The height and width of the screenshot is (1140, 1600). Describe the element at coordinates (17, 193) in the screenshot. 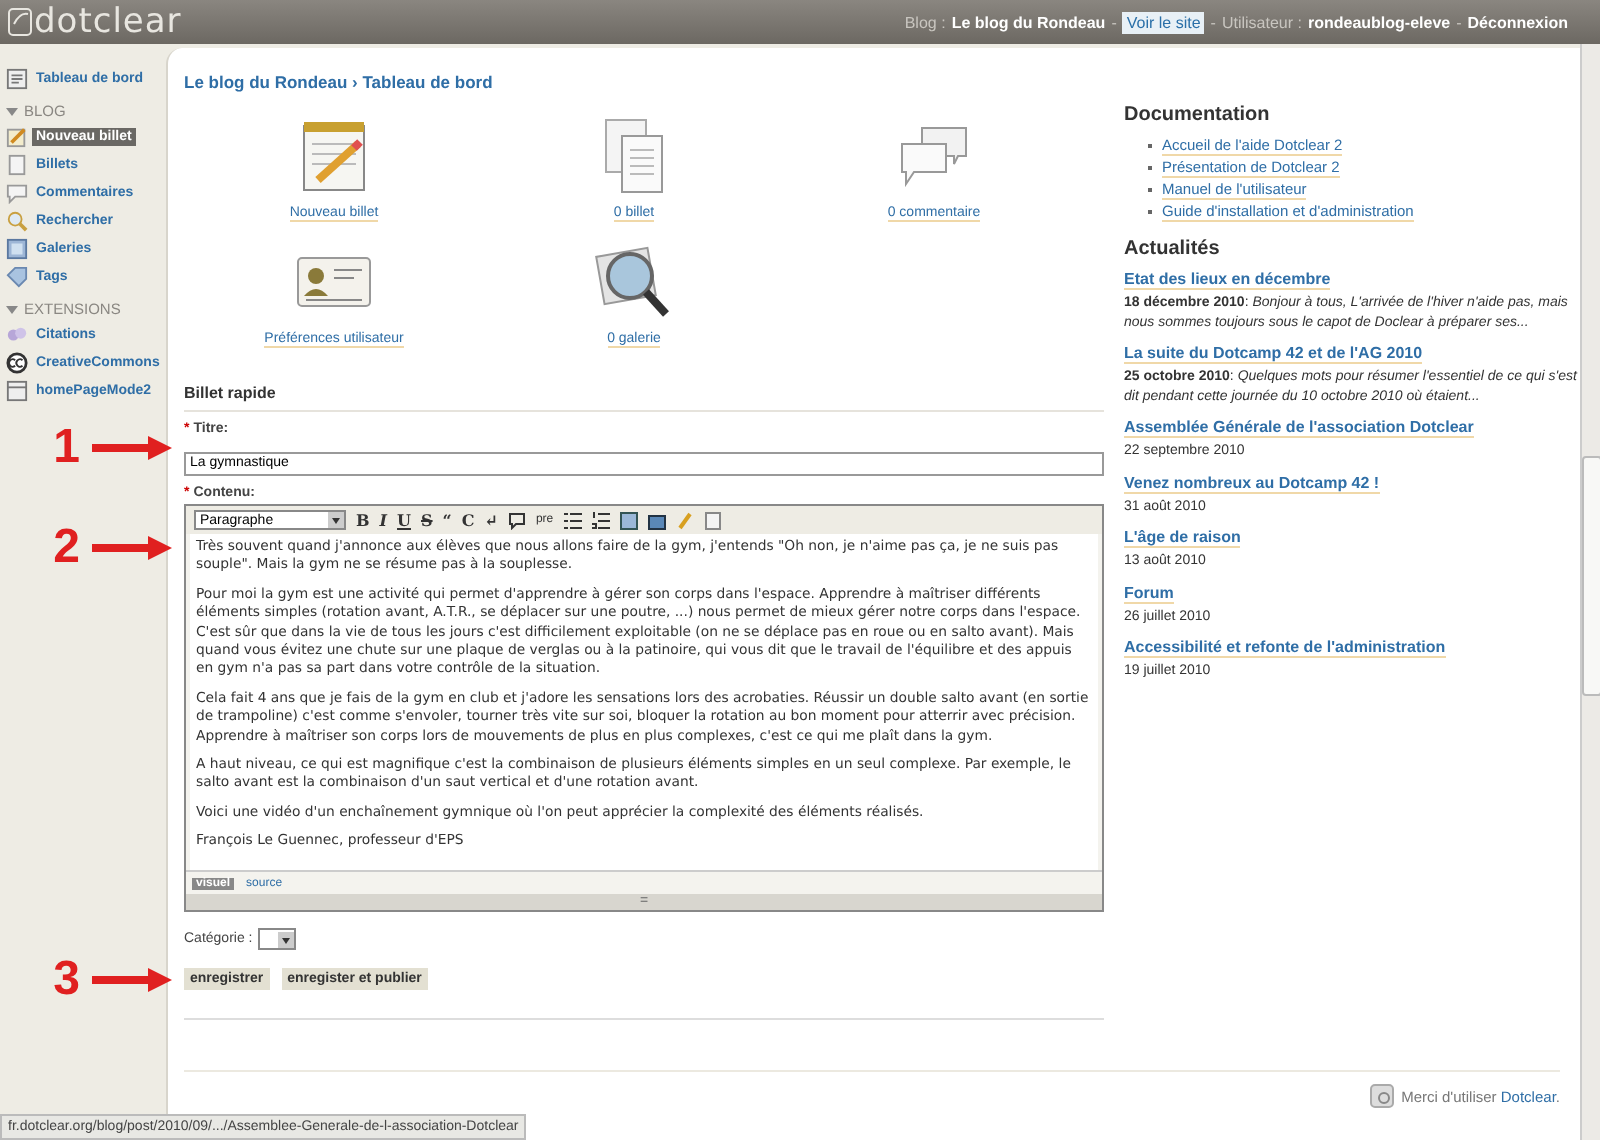

I see `speech-bubble-icon` at that location.